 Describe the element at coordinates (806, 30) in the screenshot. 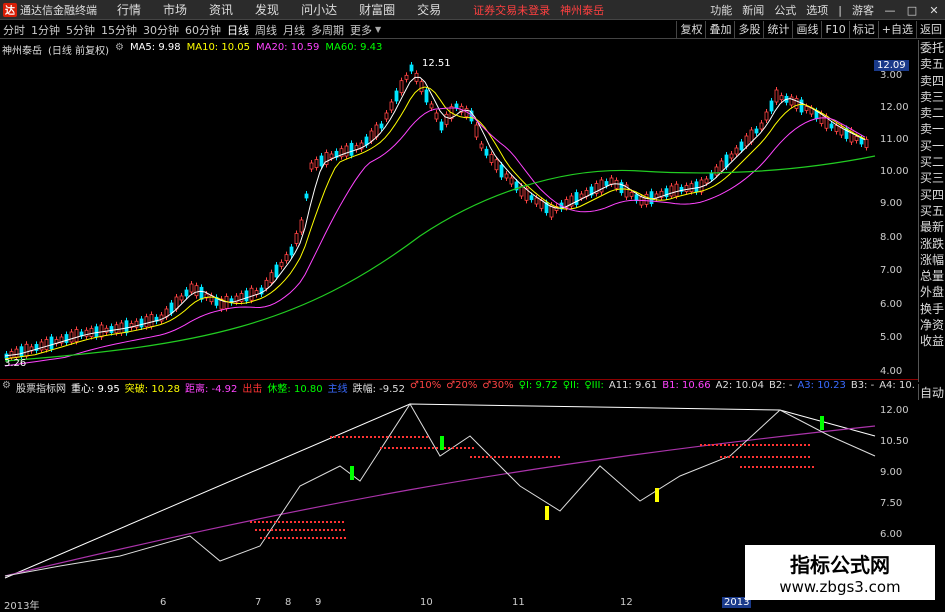

I see `btn-huaxian: 画线` at that location.